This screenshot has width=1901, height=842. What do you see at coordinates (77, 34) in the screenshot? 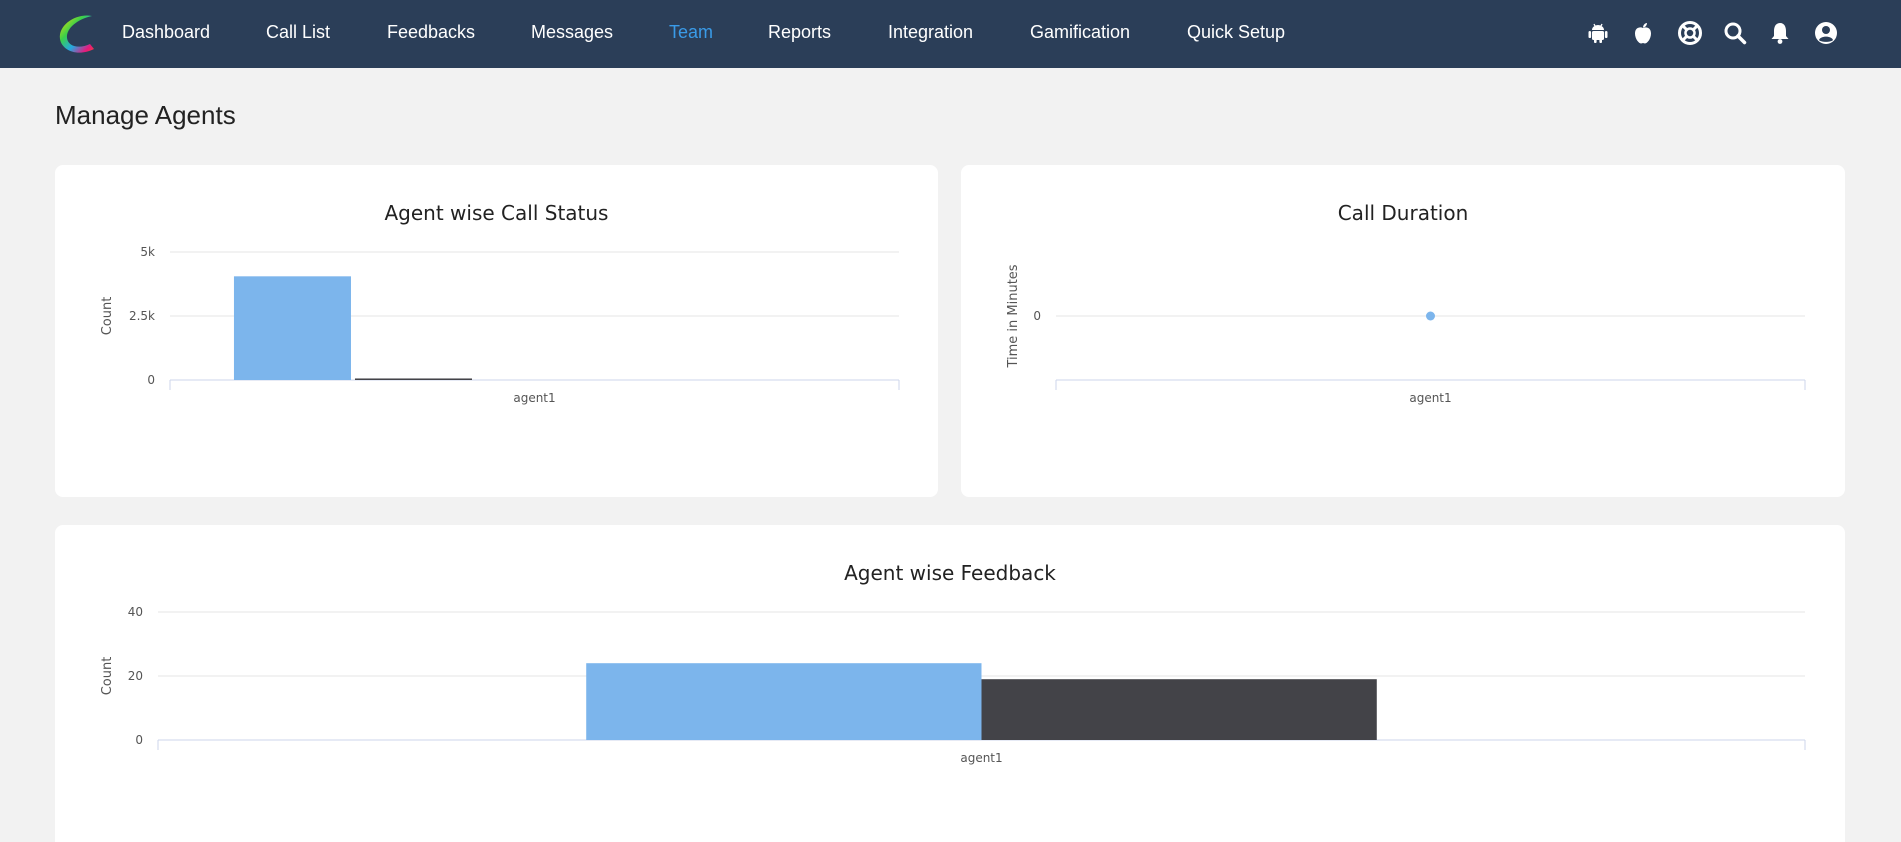
I see `app-logo-icon` at bounding box center [77, 34].